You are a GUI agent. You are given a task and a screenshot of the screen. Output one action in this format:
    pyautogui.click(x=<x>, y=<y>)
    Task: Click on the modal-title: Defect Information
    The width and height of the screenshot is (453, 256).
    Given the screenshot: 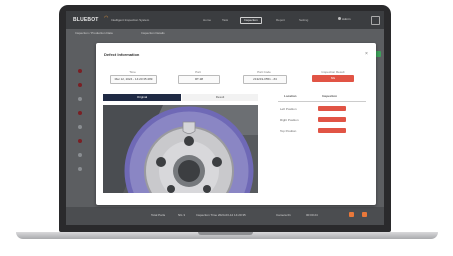 What is the action you would take?
    pyautogui.click(x=122, y=54)
    